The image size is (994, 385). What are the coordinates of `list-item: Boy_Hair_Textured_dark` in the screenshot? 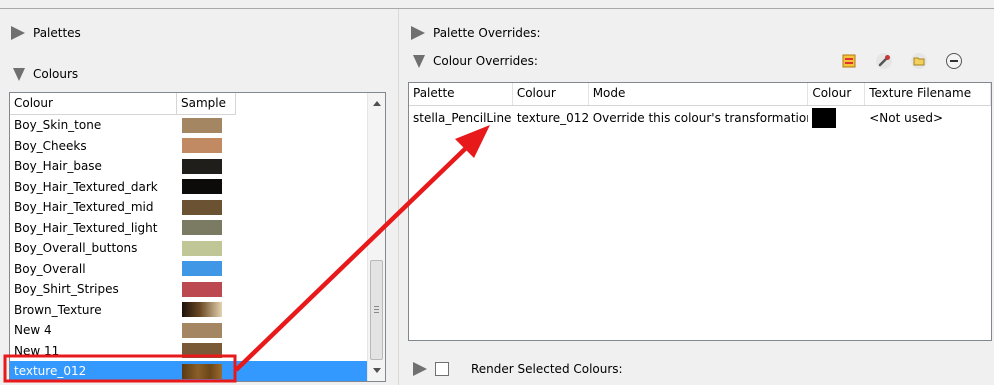 It's located at (189, 187).